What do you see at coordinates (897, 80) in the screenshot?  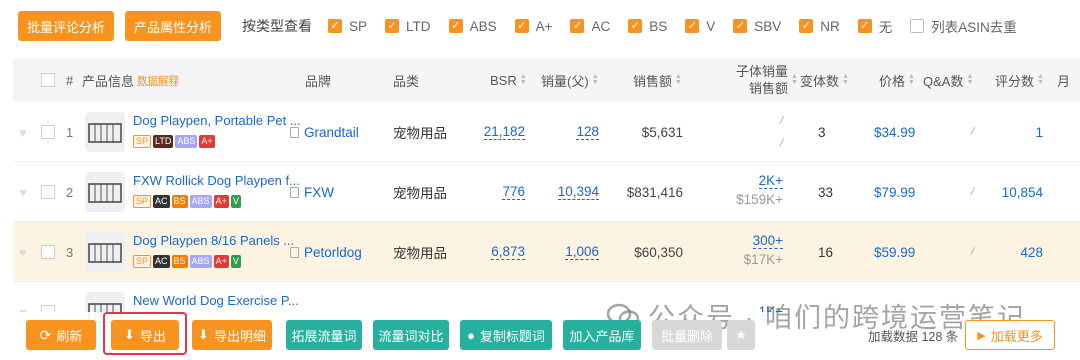 I see `col-price-sort: 价格 ▲ ▼` at bounding box center [897, 80].